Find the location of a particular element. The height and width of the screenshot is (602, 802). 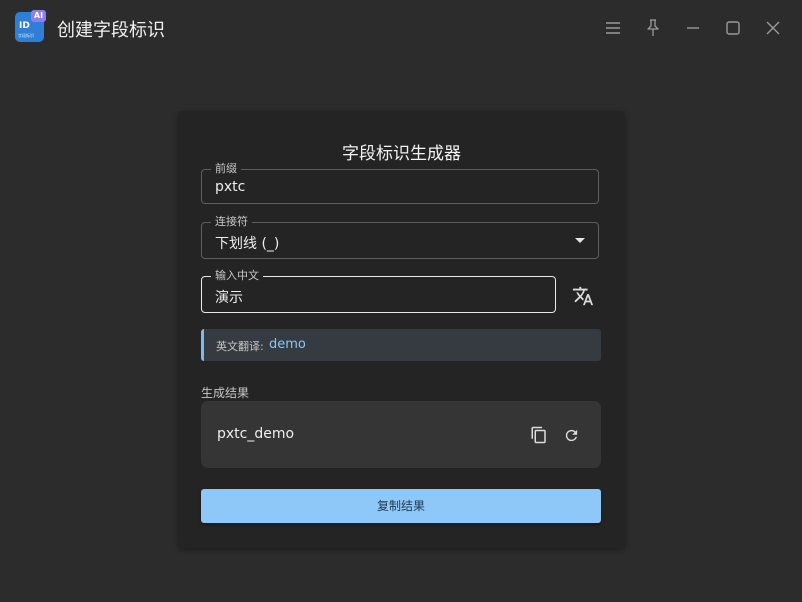

ai-badge: AI is located at coordinates (38, 16).